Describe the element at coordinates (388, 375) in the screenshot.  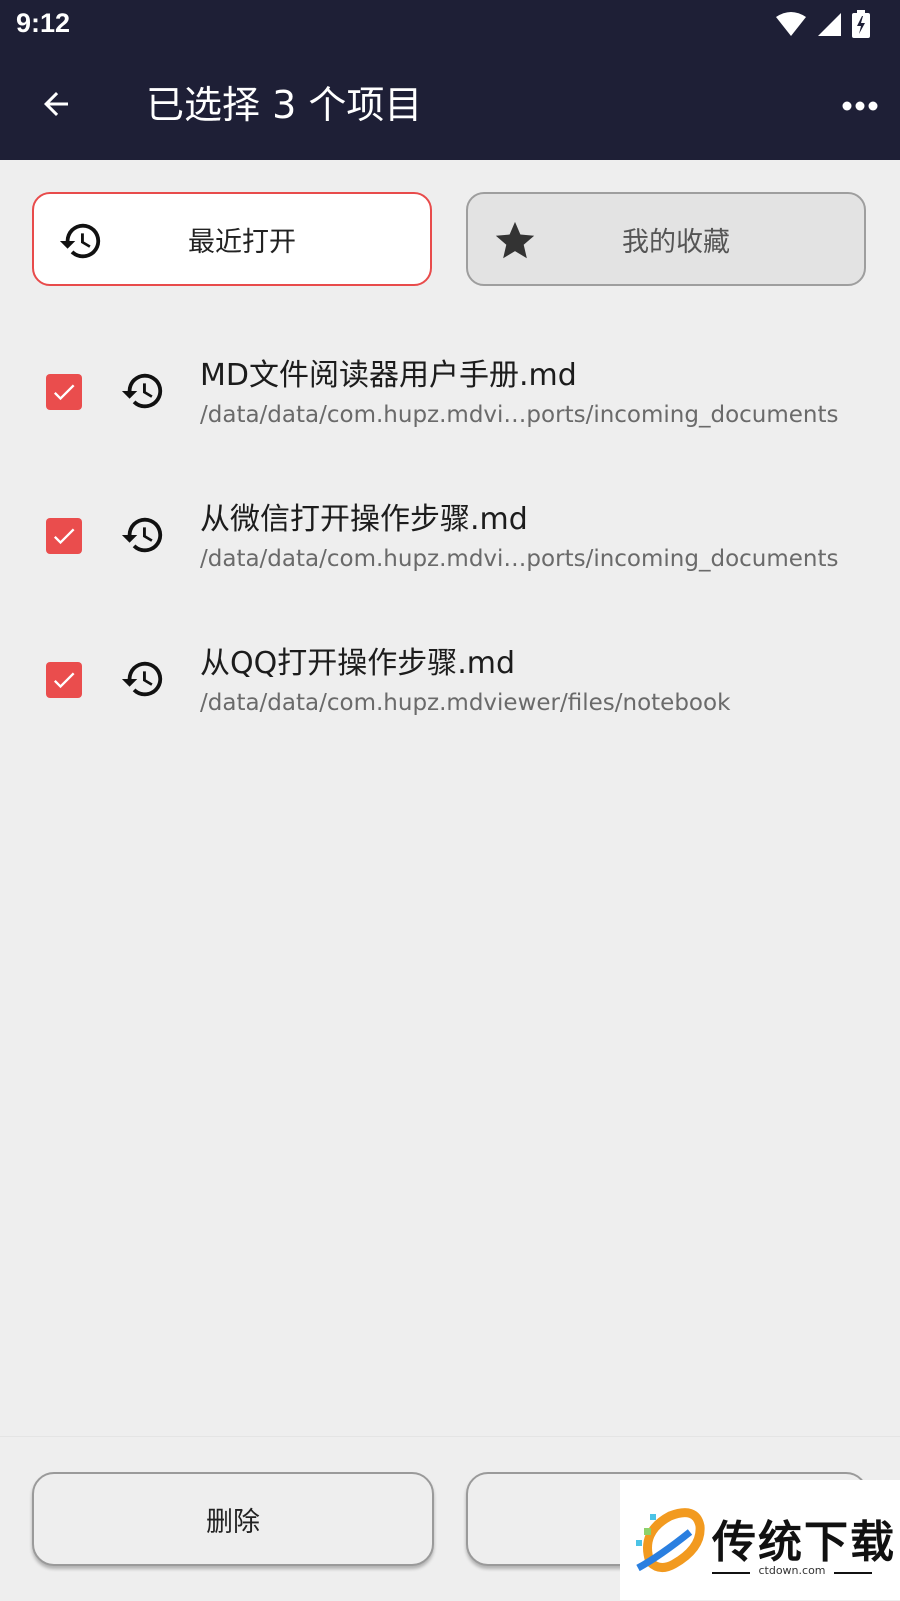
I see `item-title: MD文件阅读器用户手册.md` at that location.